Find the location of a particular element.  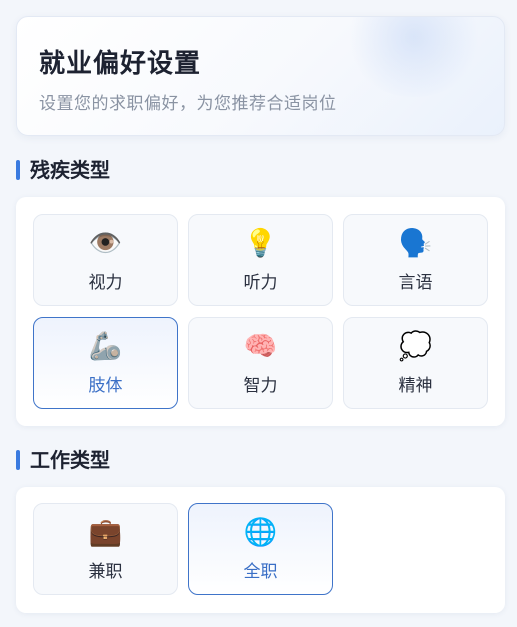

option-full-time: 🌐 全职 is located at coordinates (260, 549).